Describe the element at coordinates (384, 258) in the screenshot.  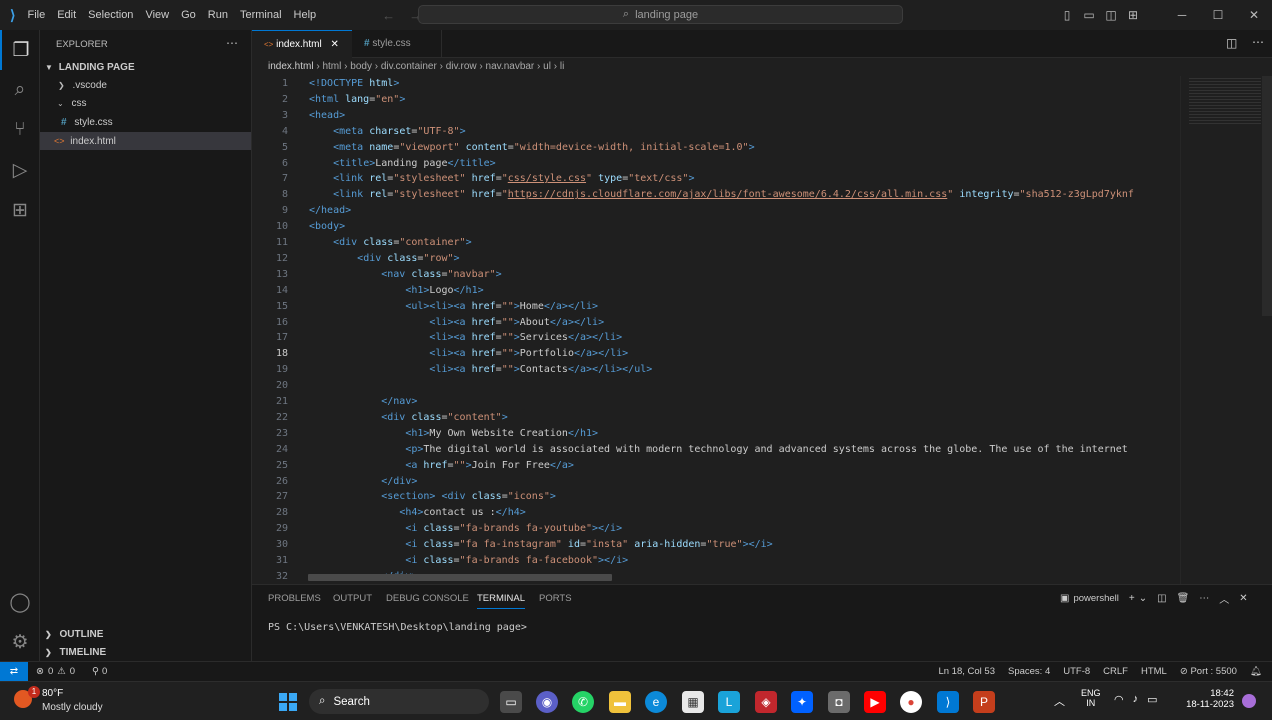
I see `code-line: <div class="row">` at that location.